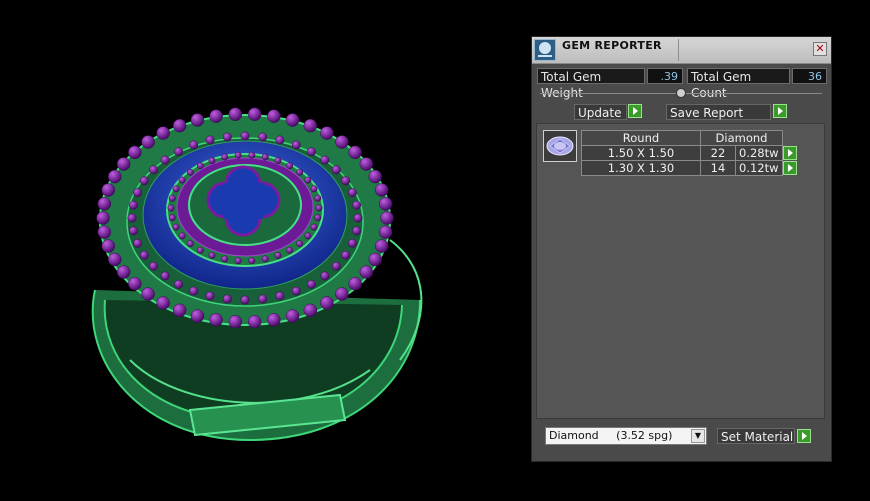  What do you see at coordinates (741, 138) in the screenshot?
I see `header-material: Diamond` at bounding box center [741, 138].